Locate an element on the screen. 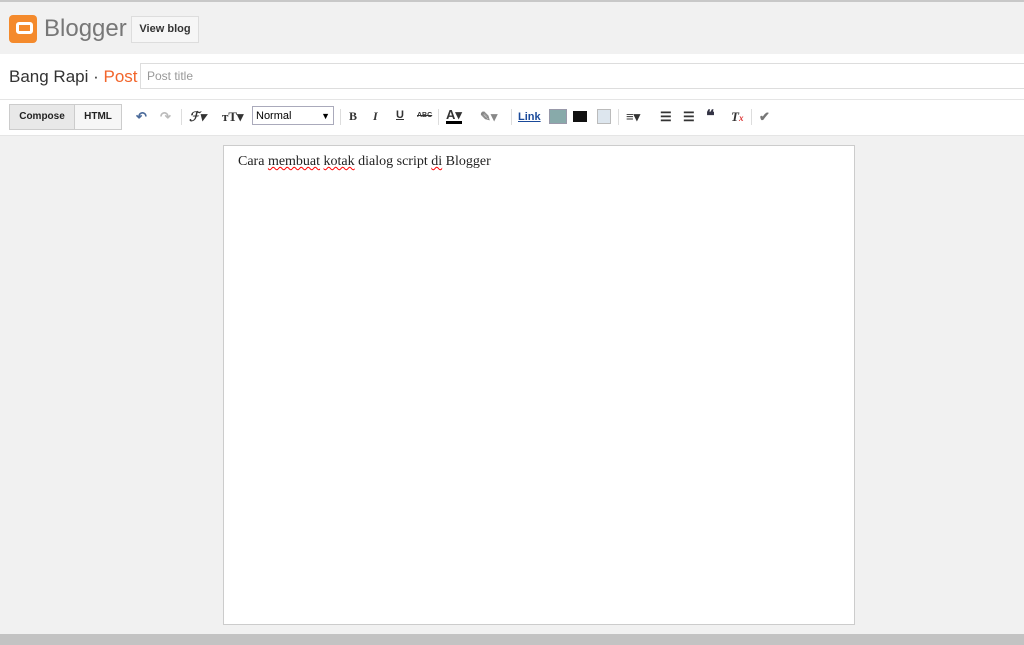  misspelled-word: di is located at coordinates (437, 161).